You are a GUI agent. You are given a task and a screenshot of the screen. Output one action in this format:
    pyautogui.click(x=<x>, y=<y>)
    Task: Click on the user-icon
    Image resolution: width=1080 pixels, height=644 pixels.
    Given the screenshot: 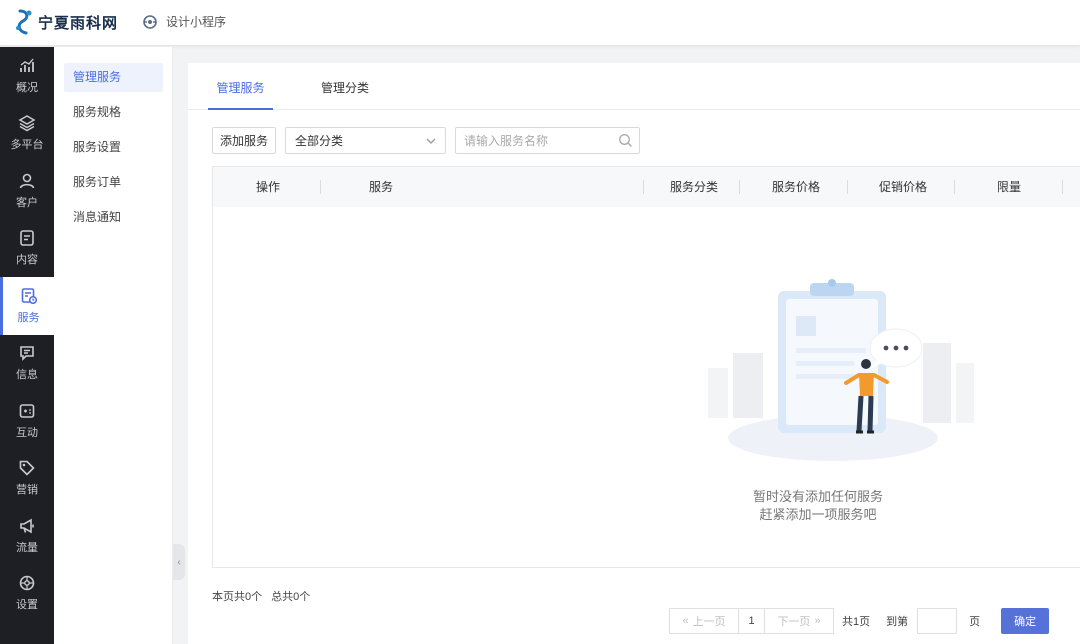 What is the action you would take?
    pyautogui.click(x=27, y=181)
    